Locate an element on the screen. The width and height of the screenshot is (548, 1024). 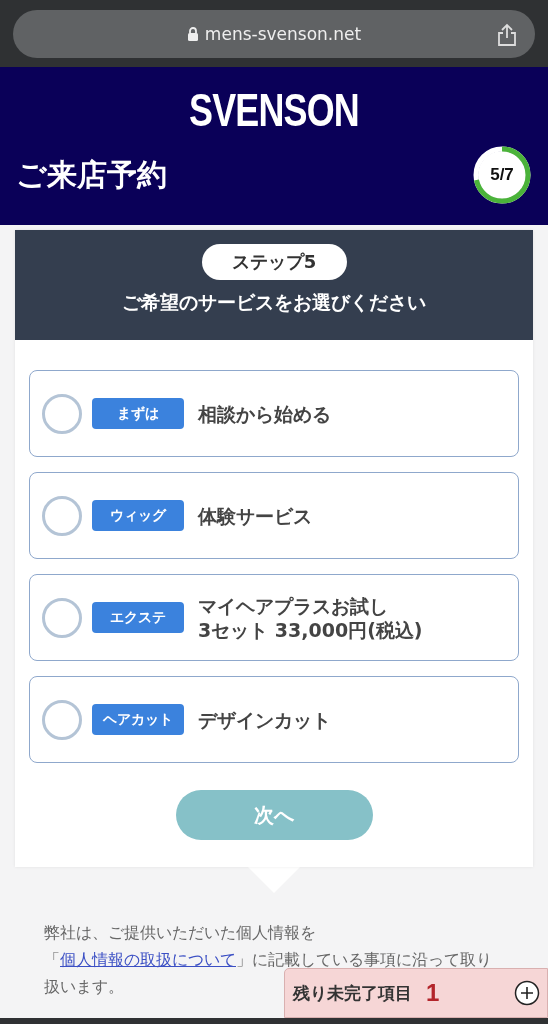
category-tag: まずは is located at coordinates (138, 413).